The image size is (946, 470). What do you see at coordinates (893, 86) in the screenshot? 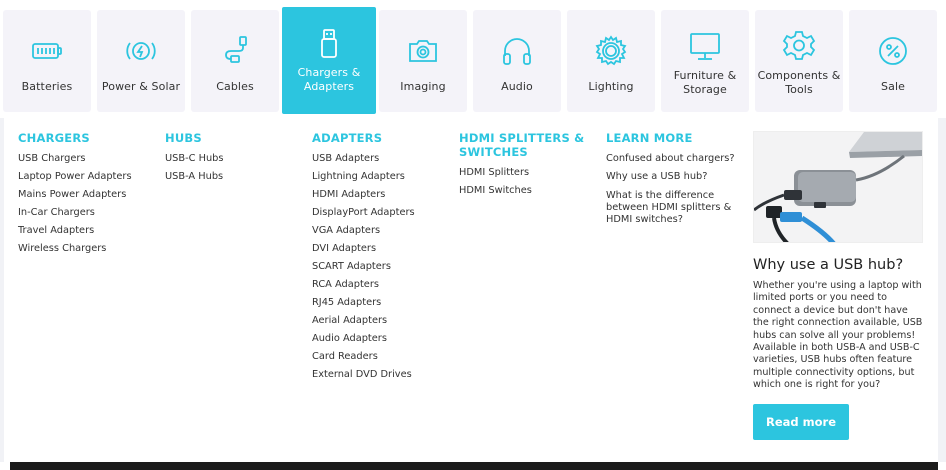
I see `category-label: Sale` at bounding box center [893, 86].